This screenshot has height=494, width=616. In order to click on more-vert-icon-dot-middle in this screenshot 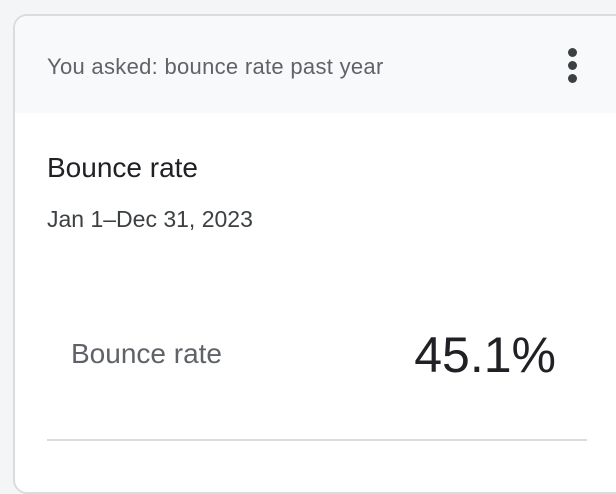, I will do `click(572, 65)`.